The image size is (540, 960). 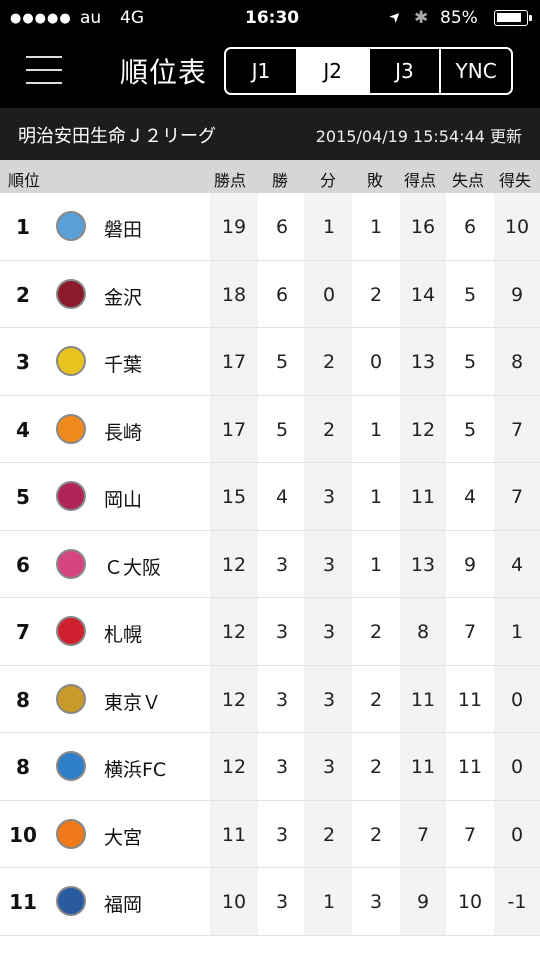 I want to click on tab-j2: J2, so click(x=333, y=71).